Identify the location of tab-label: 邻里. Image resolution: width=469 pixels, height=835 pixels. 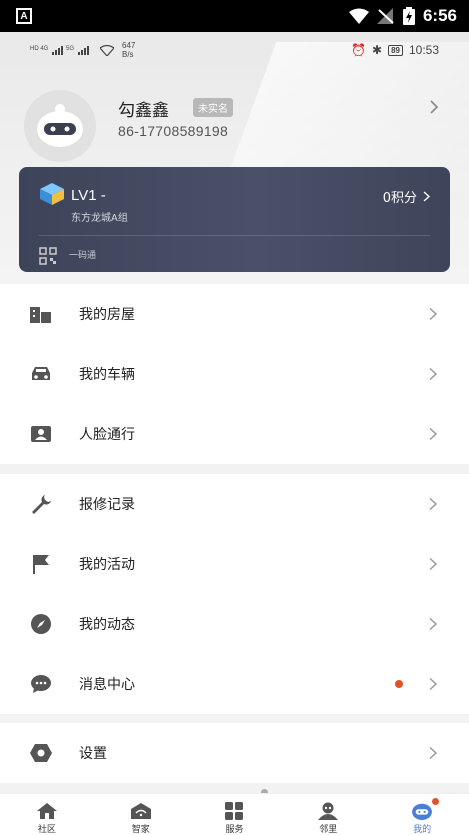
(328, 830).